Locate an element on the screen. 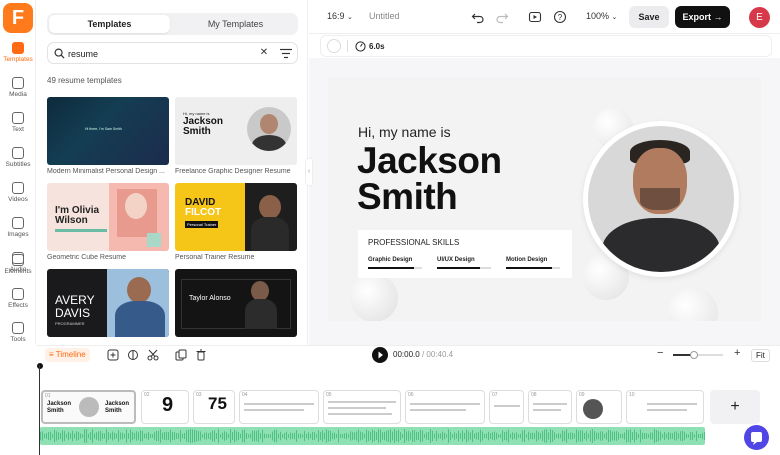 This screenshot has width=780, height=455. skill-label: Graphic Design is located at coordinates (390, 260).